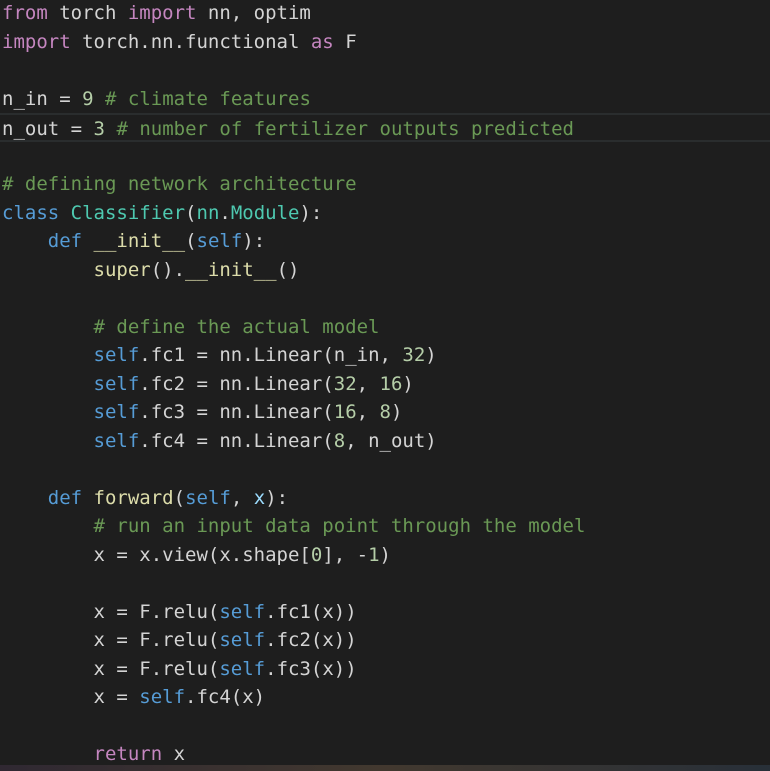 The height and width of the screenshot is (771, 770). Describe the element at coordinates (236, 412) in the screenshot. I see `code-token-plain: .fc3 = nn.Linear(` at that location.